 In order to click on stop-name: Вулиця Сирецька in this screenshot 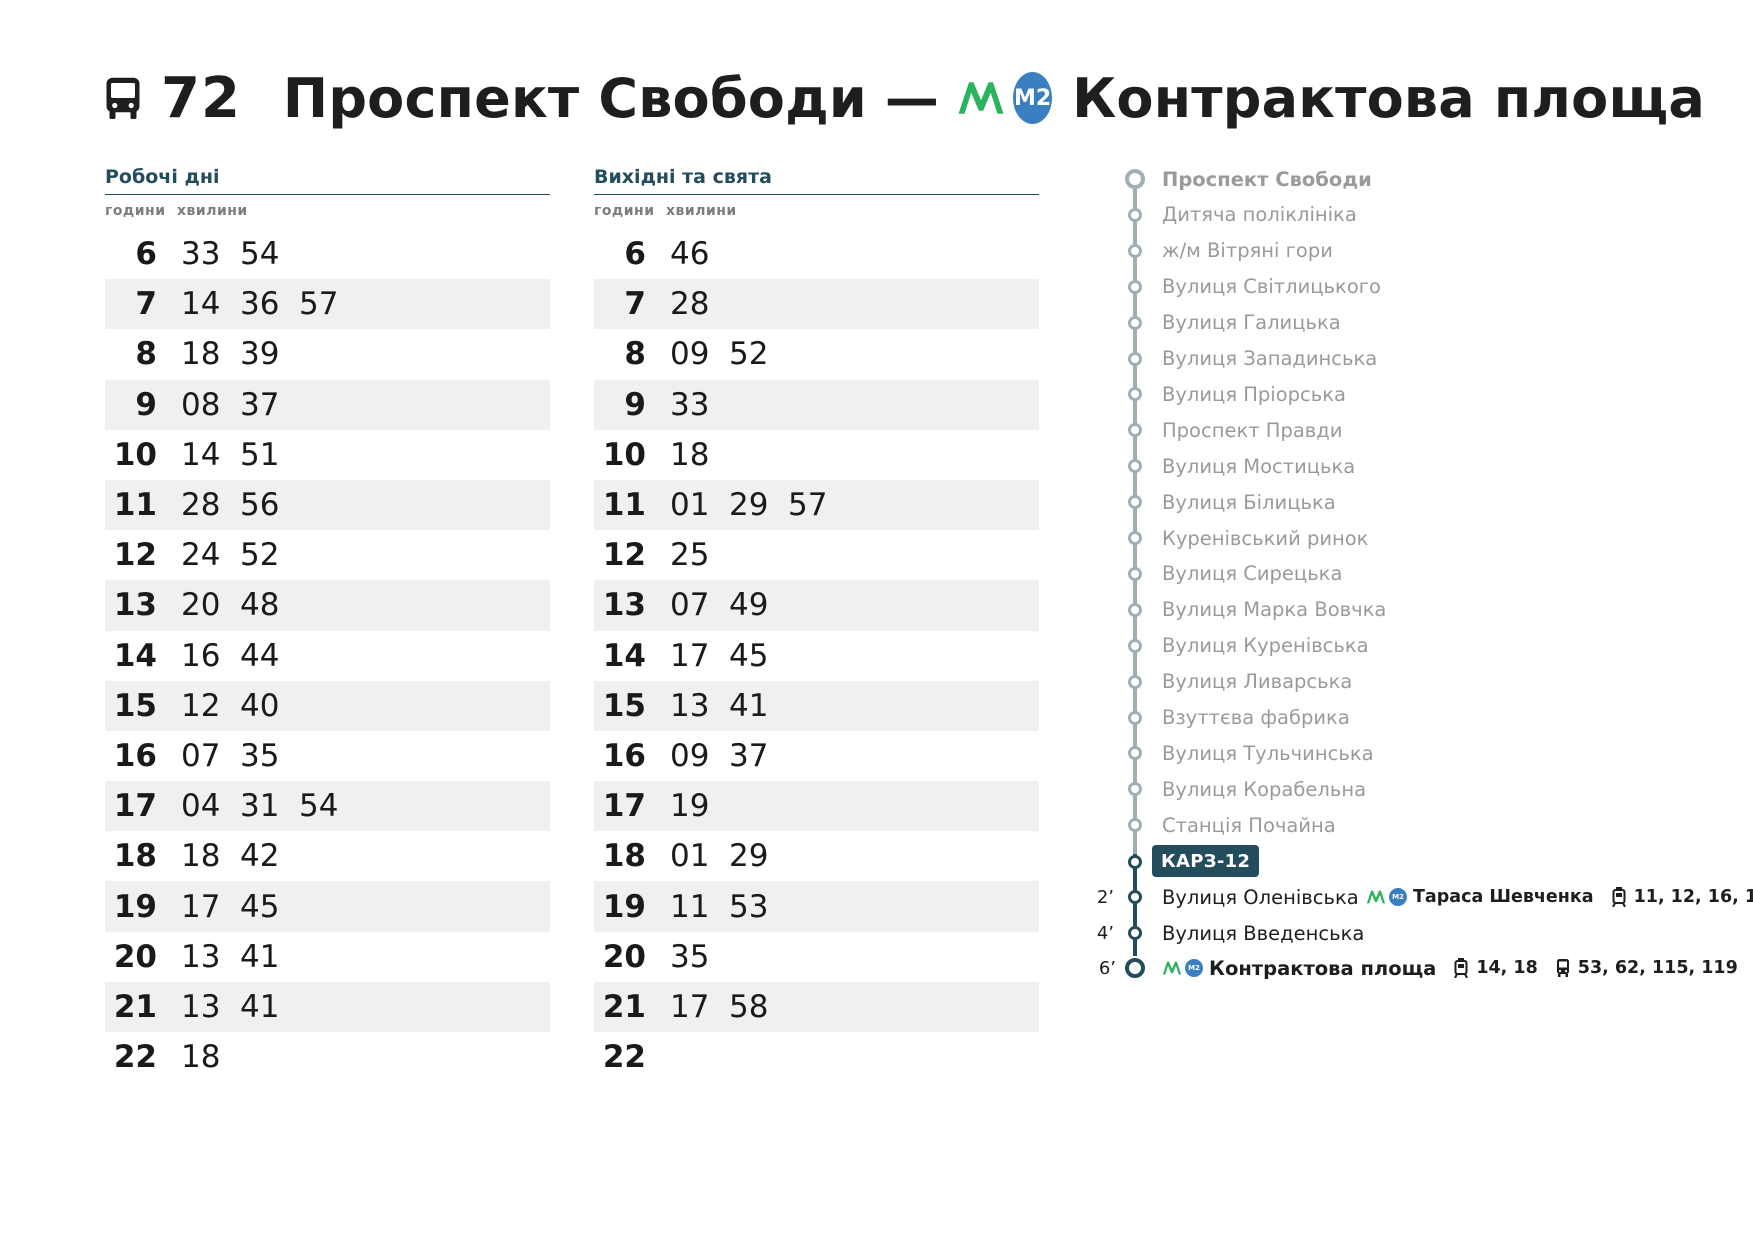, I will do `click(1252, 574)`.